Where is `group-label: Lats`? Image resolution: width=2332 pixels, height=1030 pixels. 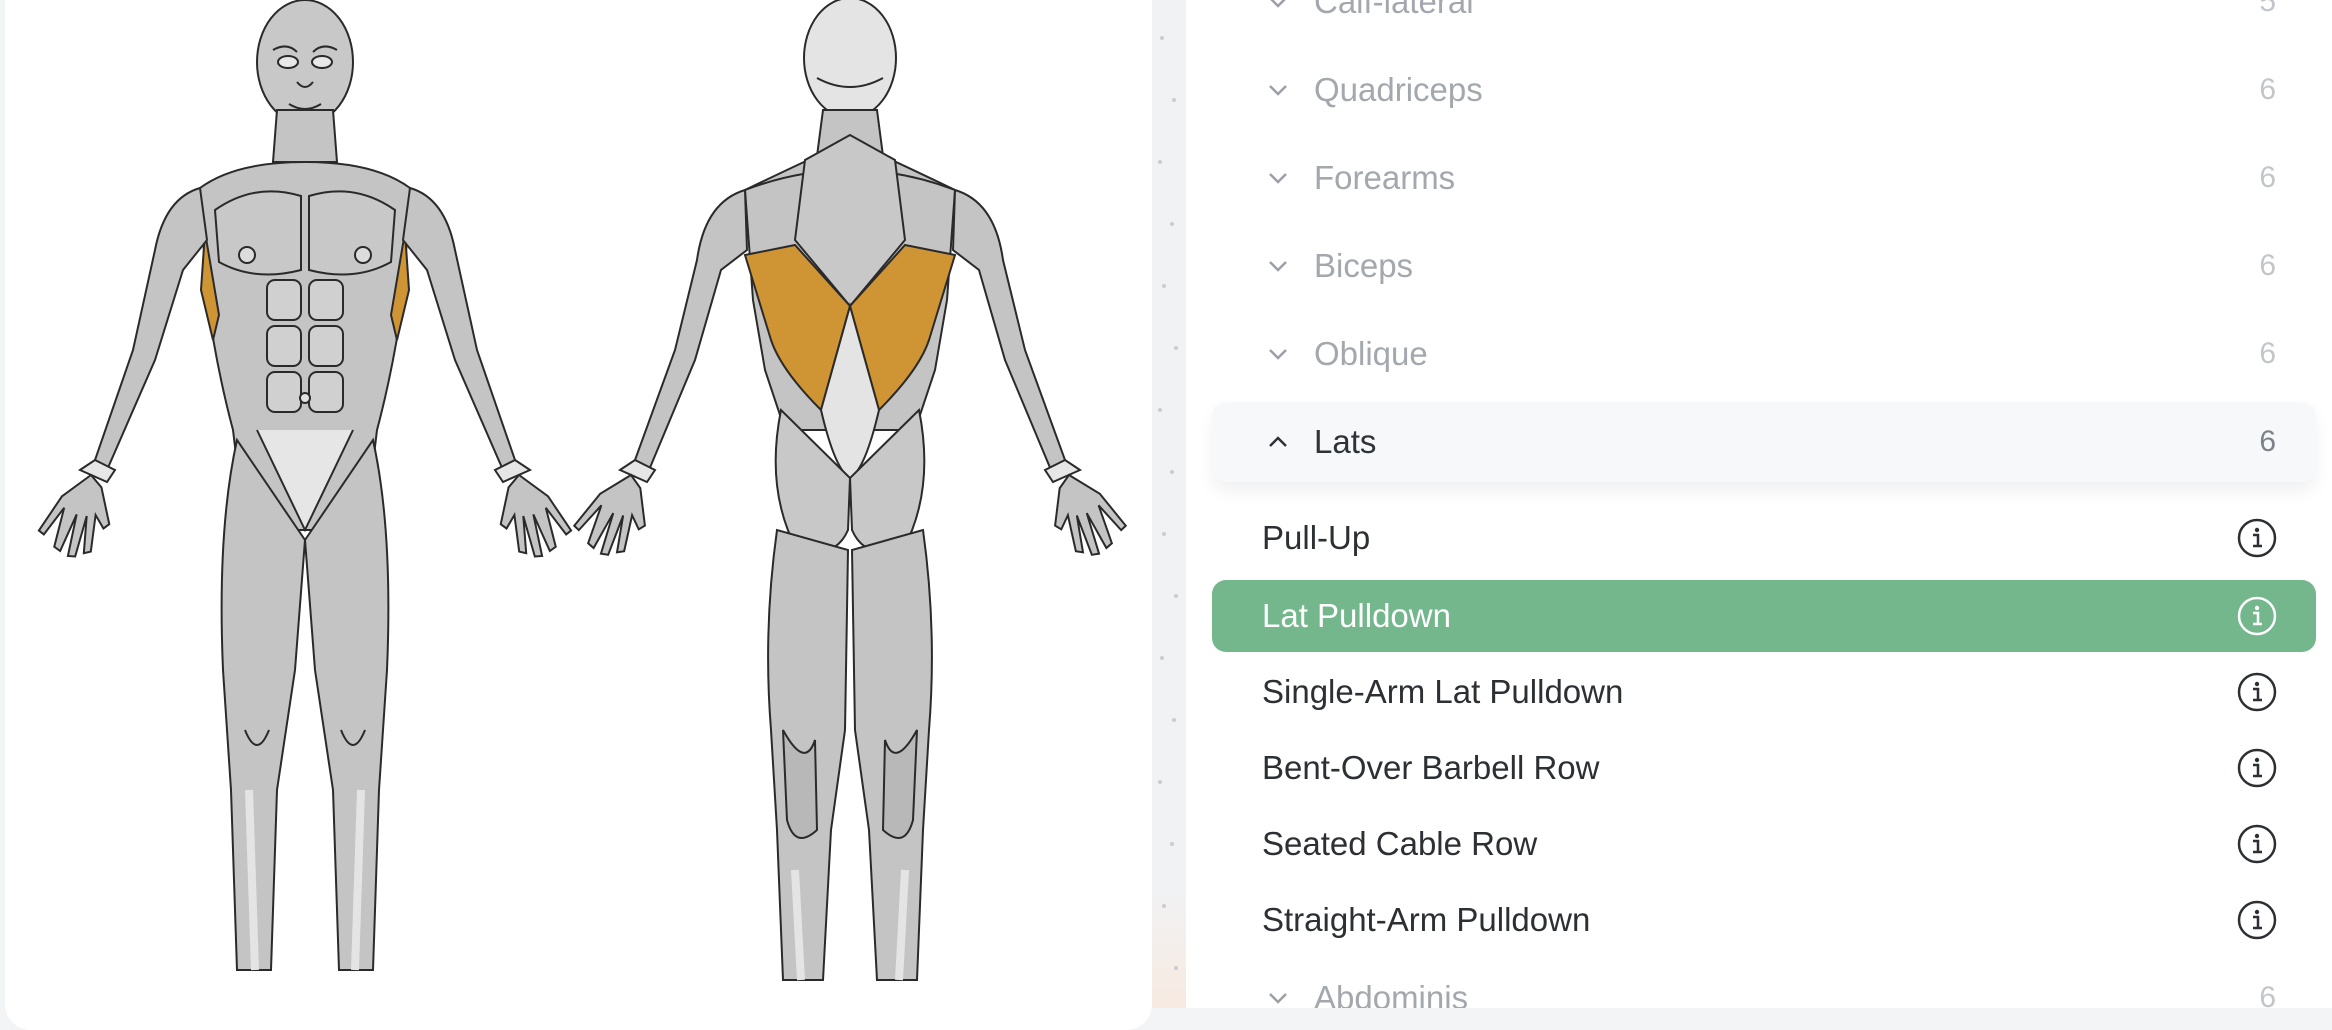 group-label: Lats is located at coordinates (1345, 441).